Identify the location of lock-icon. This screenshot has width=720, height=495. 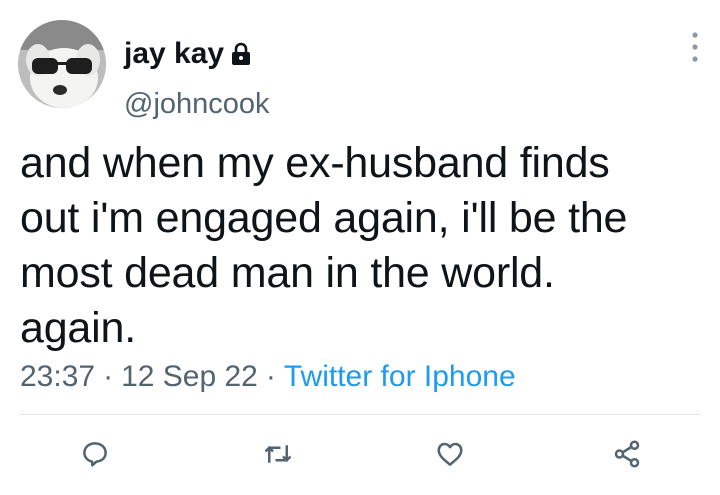
(241, 53).